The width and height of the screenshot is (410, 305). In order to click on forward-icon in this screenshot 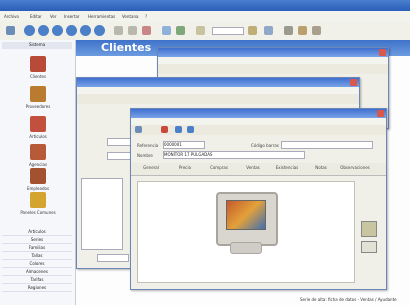, I will do `click(43, 30)`.